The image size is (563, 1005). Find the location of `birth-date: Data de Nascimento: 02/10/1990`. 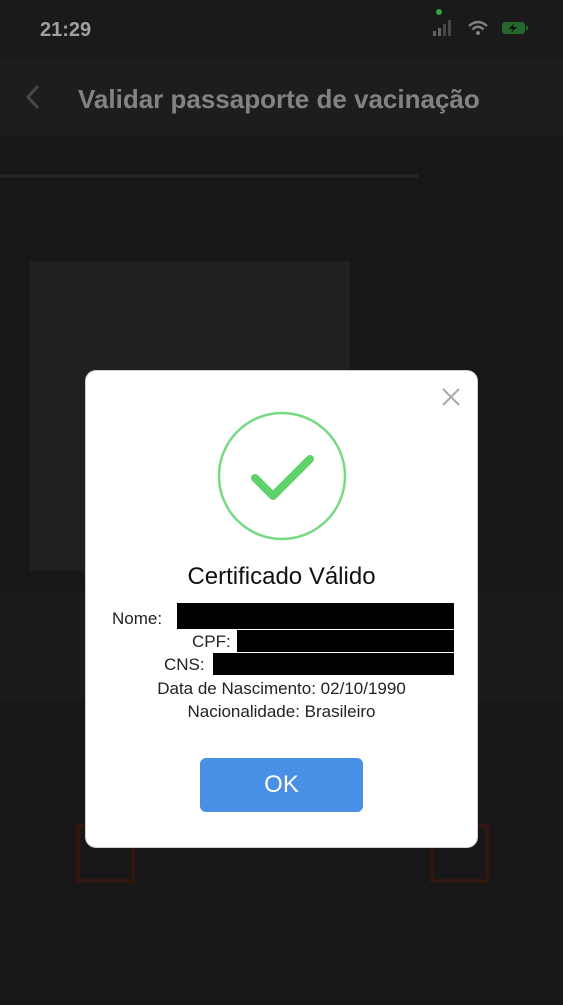

birth-date: Data de Nascimento: 02/10/1990 is located at coordinates (281, 688).